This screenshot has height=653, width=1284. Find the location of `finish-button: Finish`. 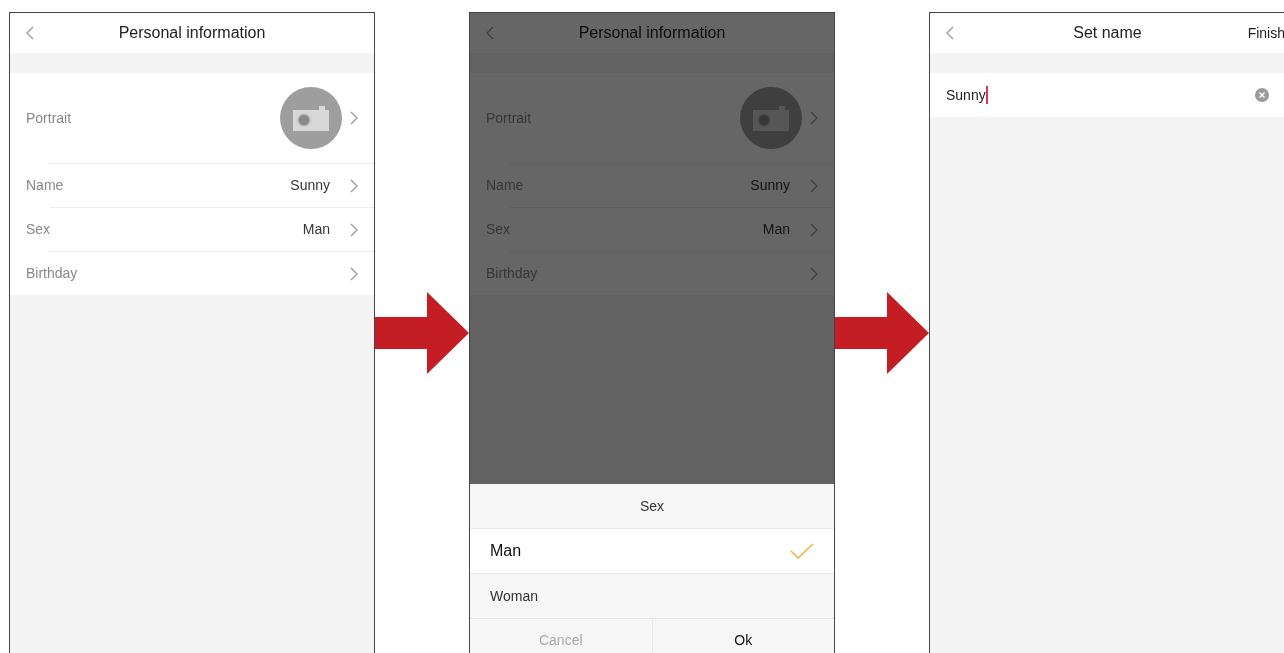

finish-button: Finish is located at coordinates (1265, 33).